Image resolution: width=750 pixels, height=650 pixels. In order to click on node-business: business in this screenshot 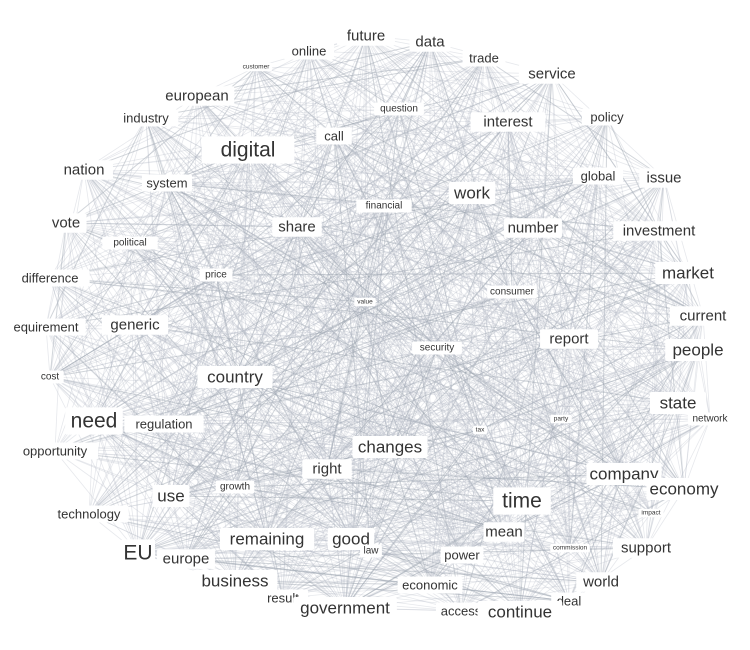, I will do `click(235, 581)`.